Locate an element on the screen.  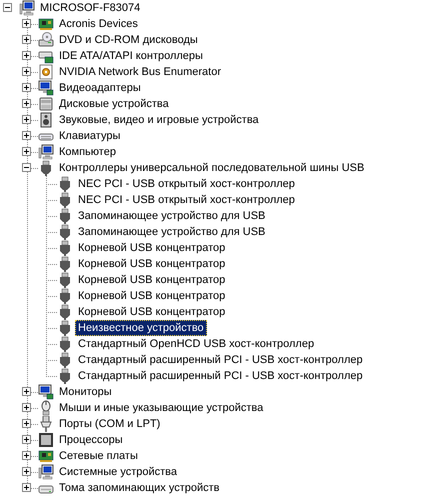
tree-item: IDE ATA/ATAPI контроллеры is located at coordinates (131, 56).